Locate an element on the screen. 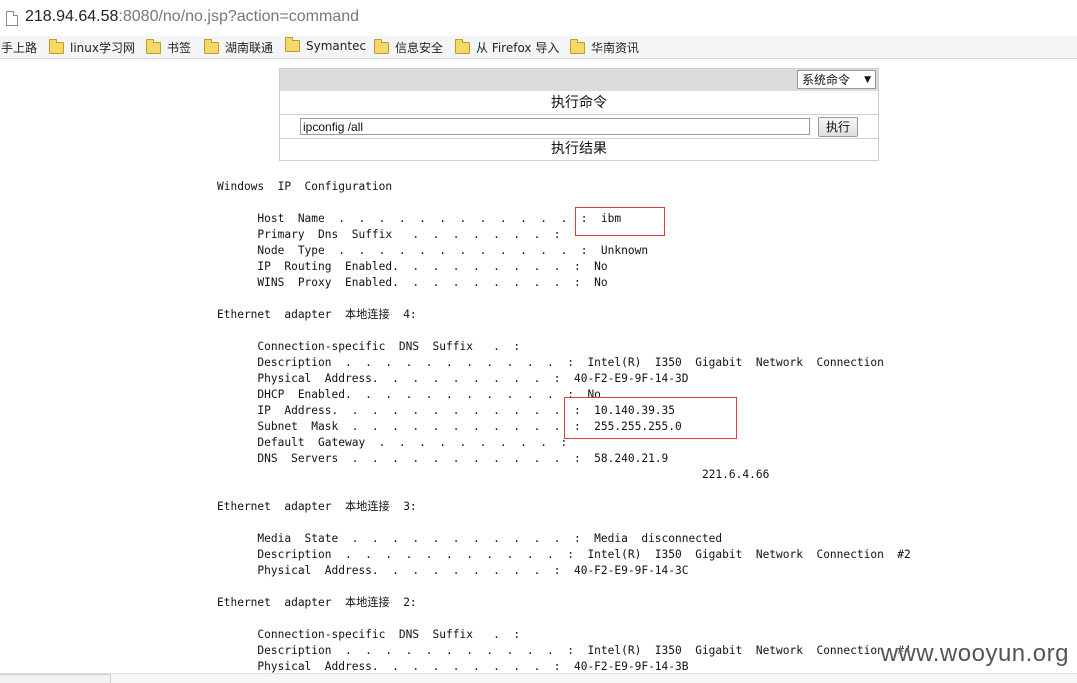 This screenshot has height=683, width=1077. bookmark-label: Symantec is located at coordinates (336, 46).